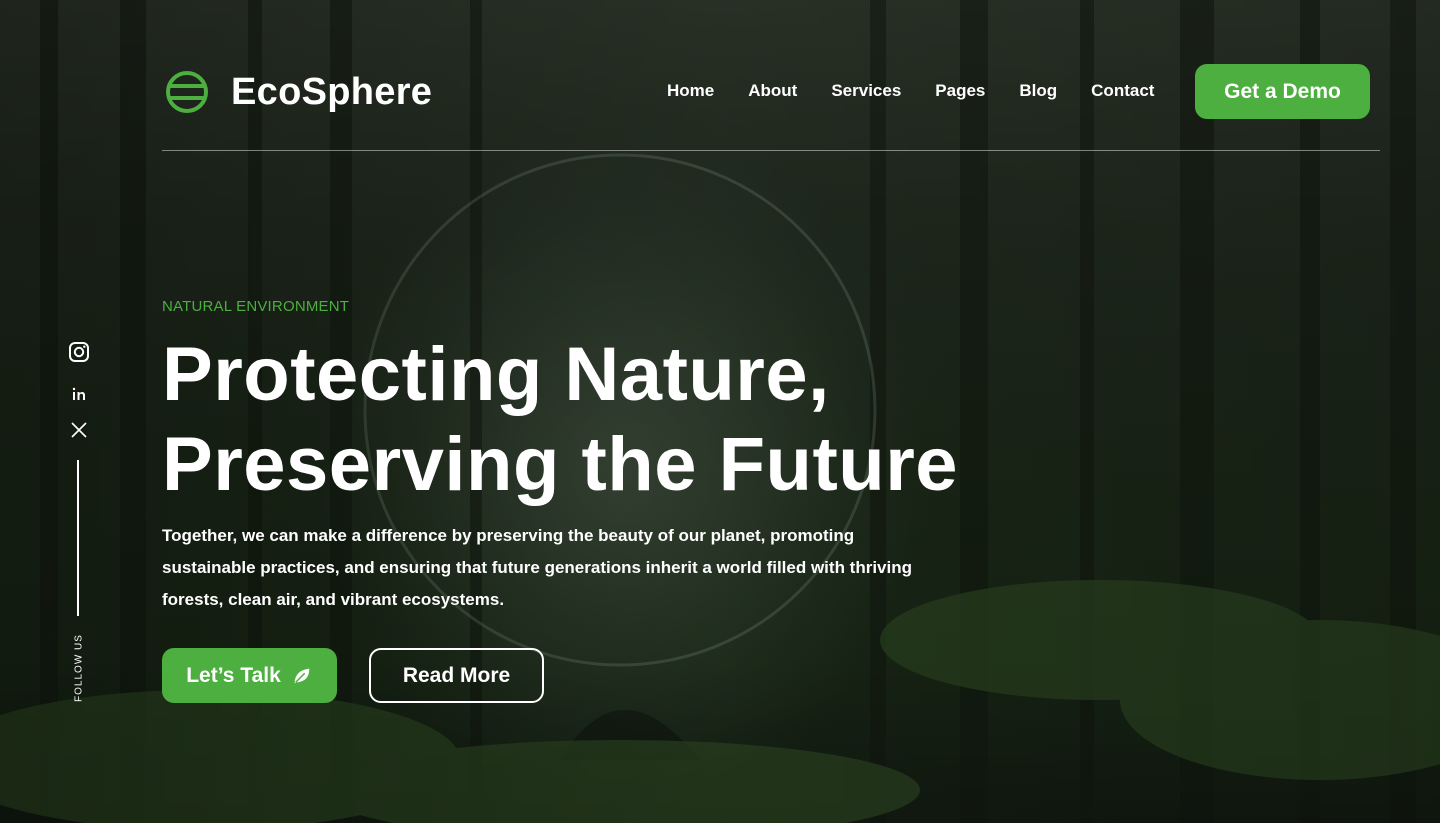 The width and height of the screenshot is (1440, 823). Describe the element at coordinates (560, 464) in the screenshot. I see `hero-title-line-2: Preserving the Future` at that location.